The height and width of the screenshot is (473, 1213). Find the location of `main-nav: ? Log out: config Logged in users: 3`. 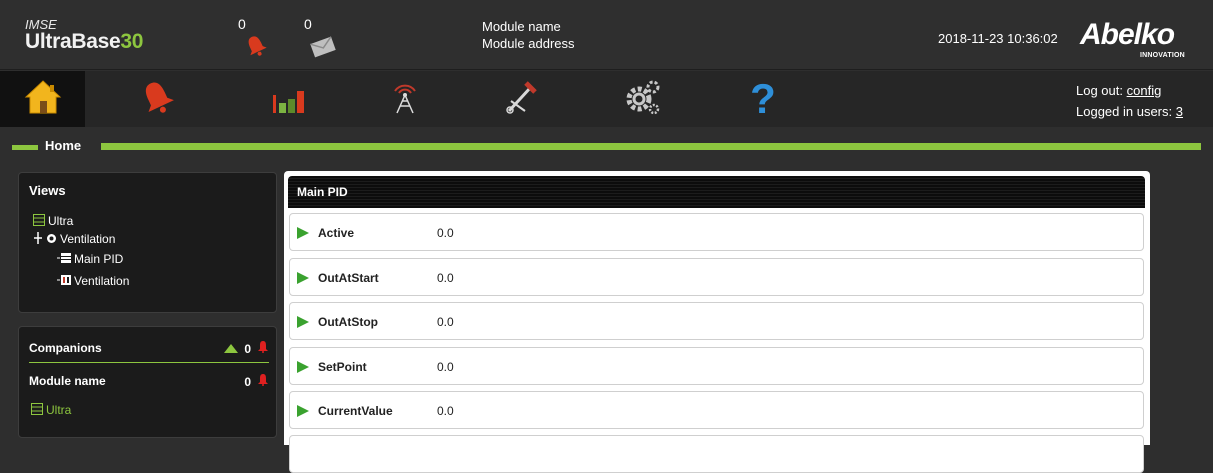

main-nav: ? Log out: config Logged in users: 3 is located at coordinates (606, 99).